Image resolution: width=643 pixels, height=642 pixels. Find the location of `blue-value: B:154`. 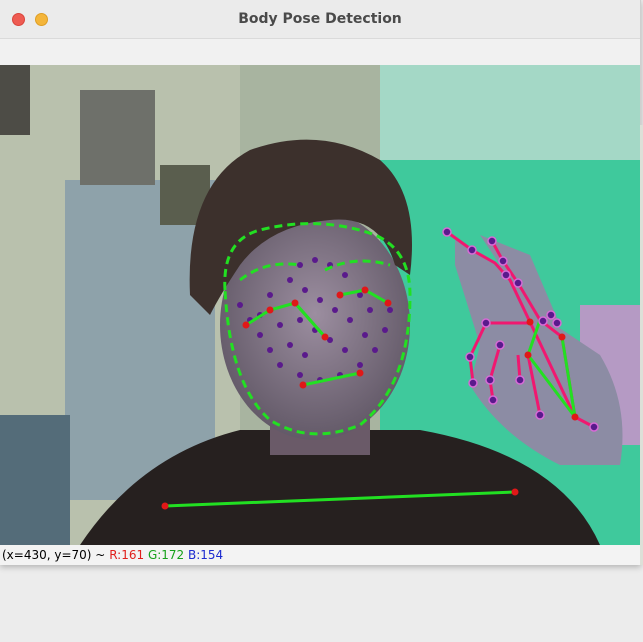

blue-value: B:154 is located at coordinates (206, 555).